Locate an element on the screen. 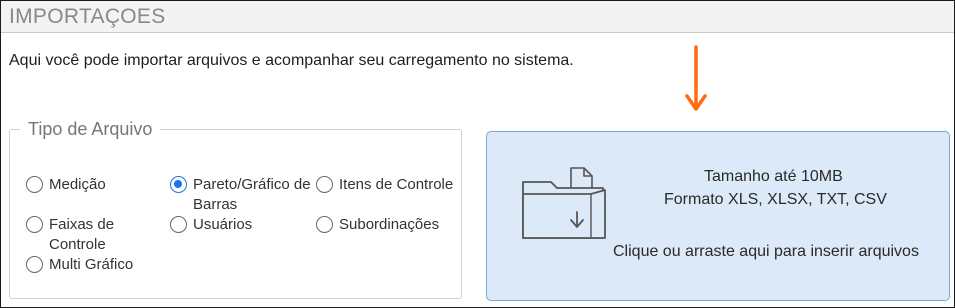 Image resolution: width=955 pixels, height=308 pixels. option-pareto-grafico-barras: Pareto/Gráfico de Barras is located at coordinates (244, 195).